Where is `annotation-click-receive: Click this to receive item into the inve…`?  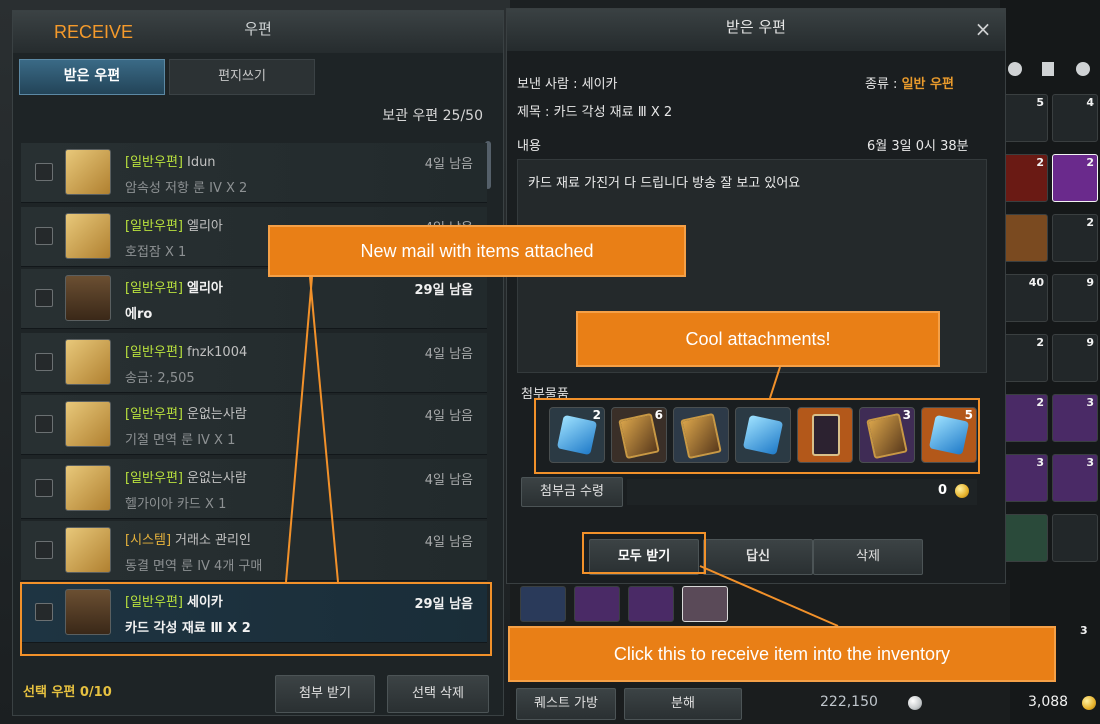
annotation-click-receive: Click this to receive item into the inve… is located at coordinates (782, 654).